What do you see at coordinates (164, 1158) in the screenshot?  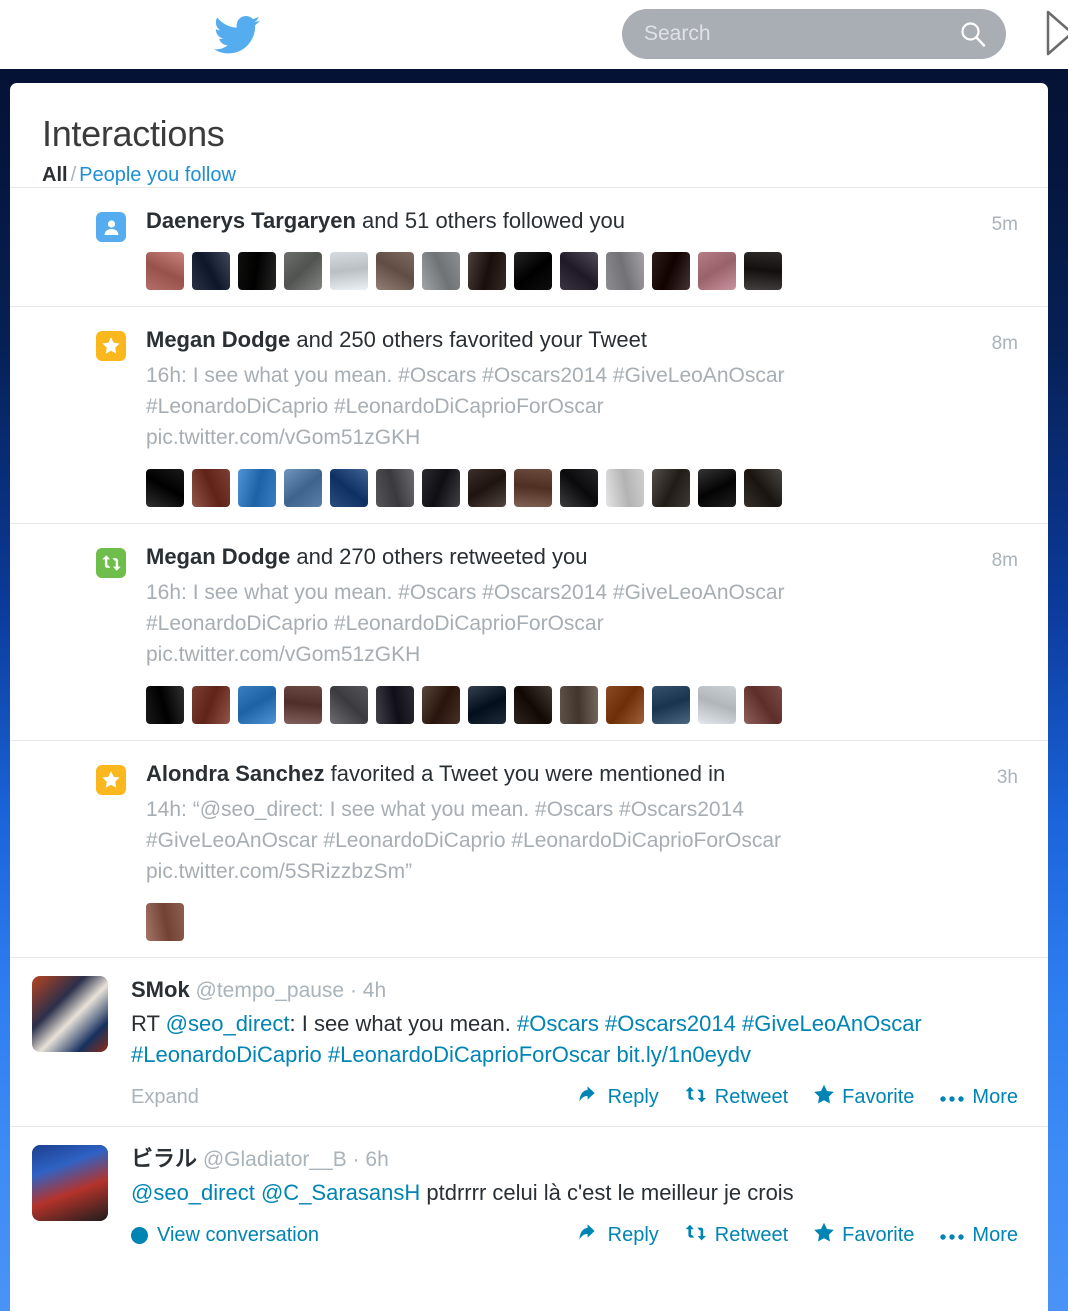 I see `tweet-author-name: ビラル` at bounding box center [164, 1158].